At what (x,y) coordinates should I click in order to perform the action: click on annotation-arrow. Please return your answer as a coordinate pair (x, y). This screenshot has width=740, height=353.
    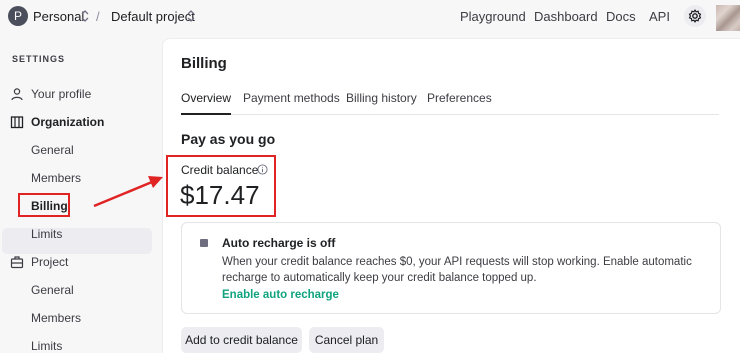
    Looking at the image, I should click on (128, 192).